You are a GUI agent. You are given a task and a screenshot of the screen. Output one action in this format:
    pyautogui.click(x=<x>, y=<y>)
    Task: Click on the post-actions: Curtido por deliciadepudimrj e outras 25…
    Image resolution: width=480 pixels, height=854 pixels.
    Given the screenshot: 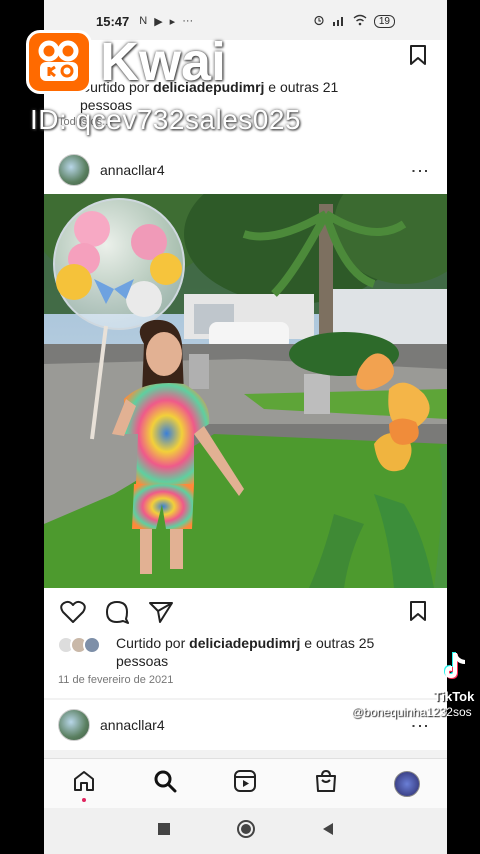 What is the action you would take?
    pyautogui.click(x=245, y=643)
    